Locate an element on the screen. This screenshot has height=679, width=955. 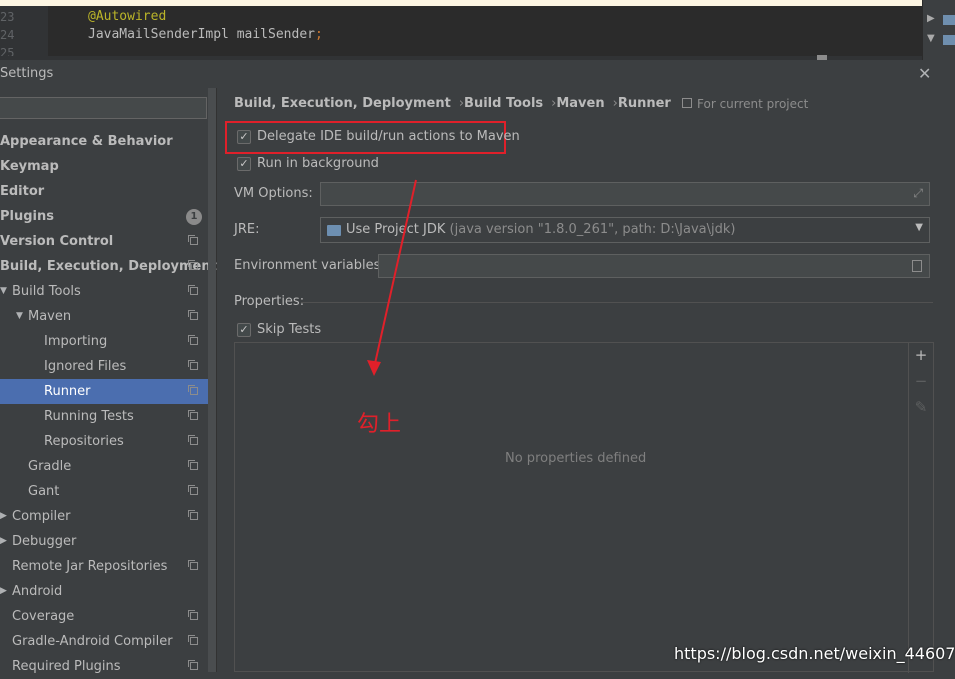
breadcrumb-item: Runner is located at coordinates (644, 103).